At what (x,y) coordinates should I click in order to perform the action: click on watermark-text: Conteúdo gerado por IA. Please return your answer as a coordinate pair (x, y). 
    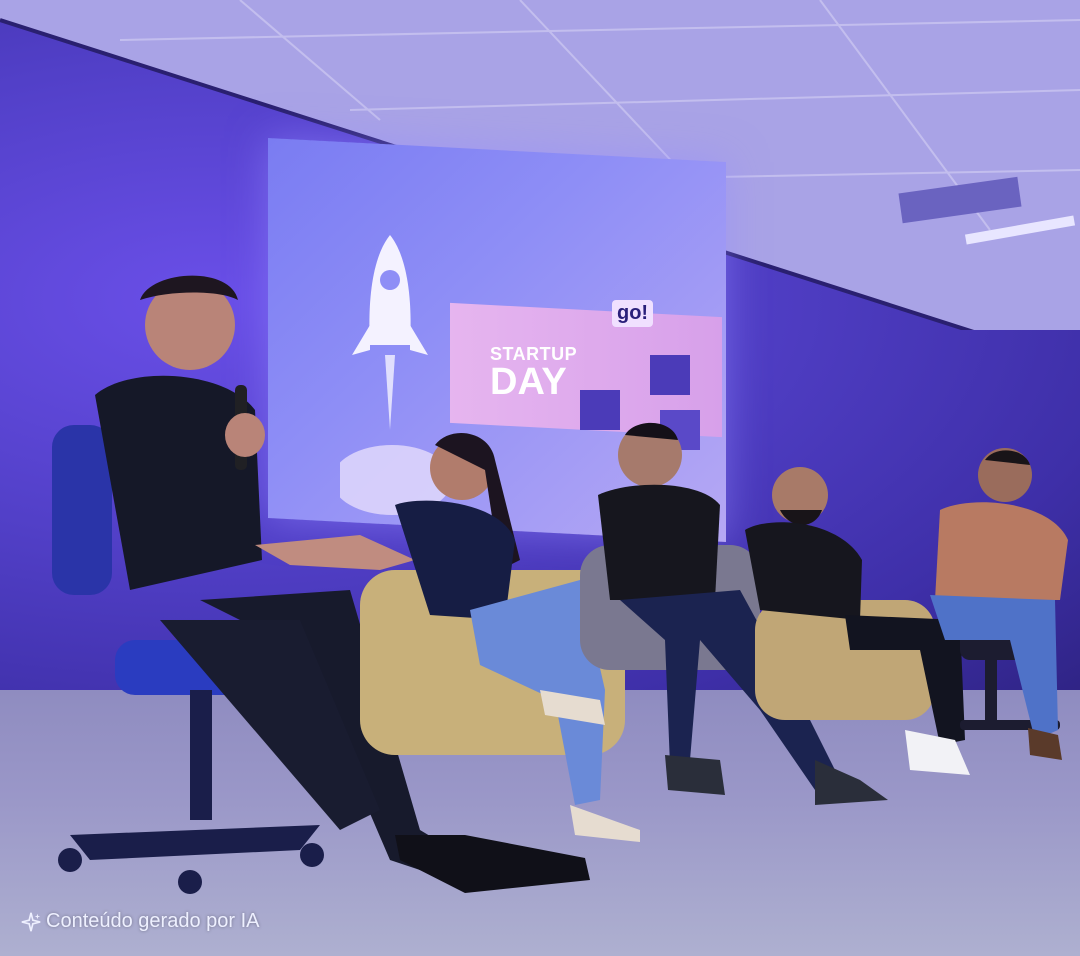
    Looking at the image, I should click on (153, 921).